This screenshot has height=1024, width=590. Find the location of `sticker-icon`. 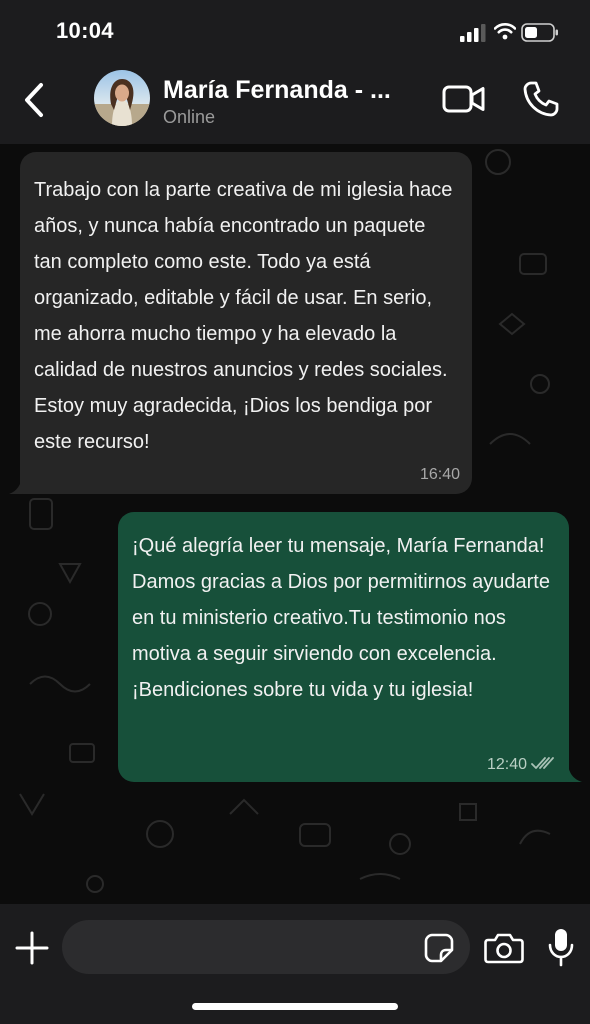

sticker-icon is located at coordinates (439, 948).